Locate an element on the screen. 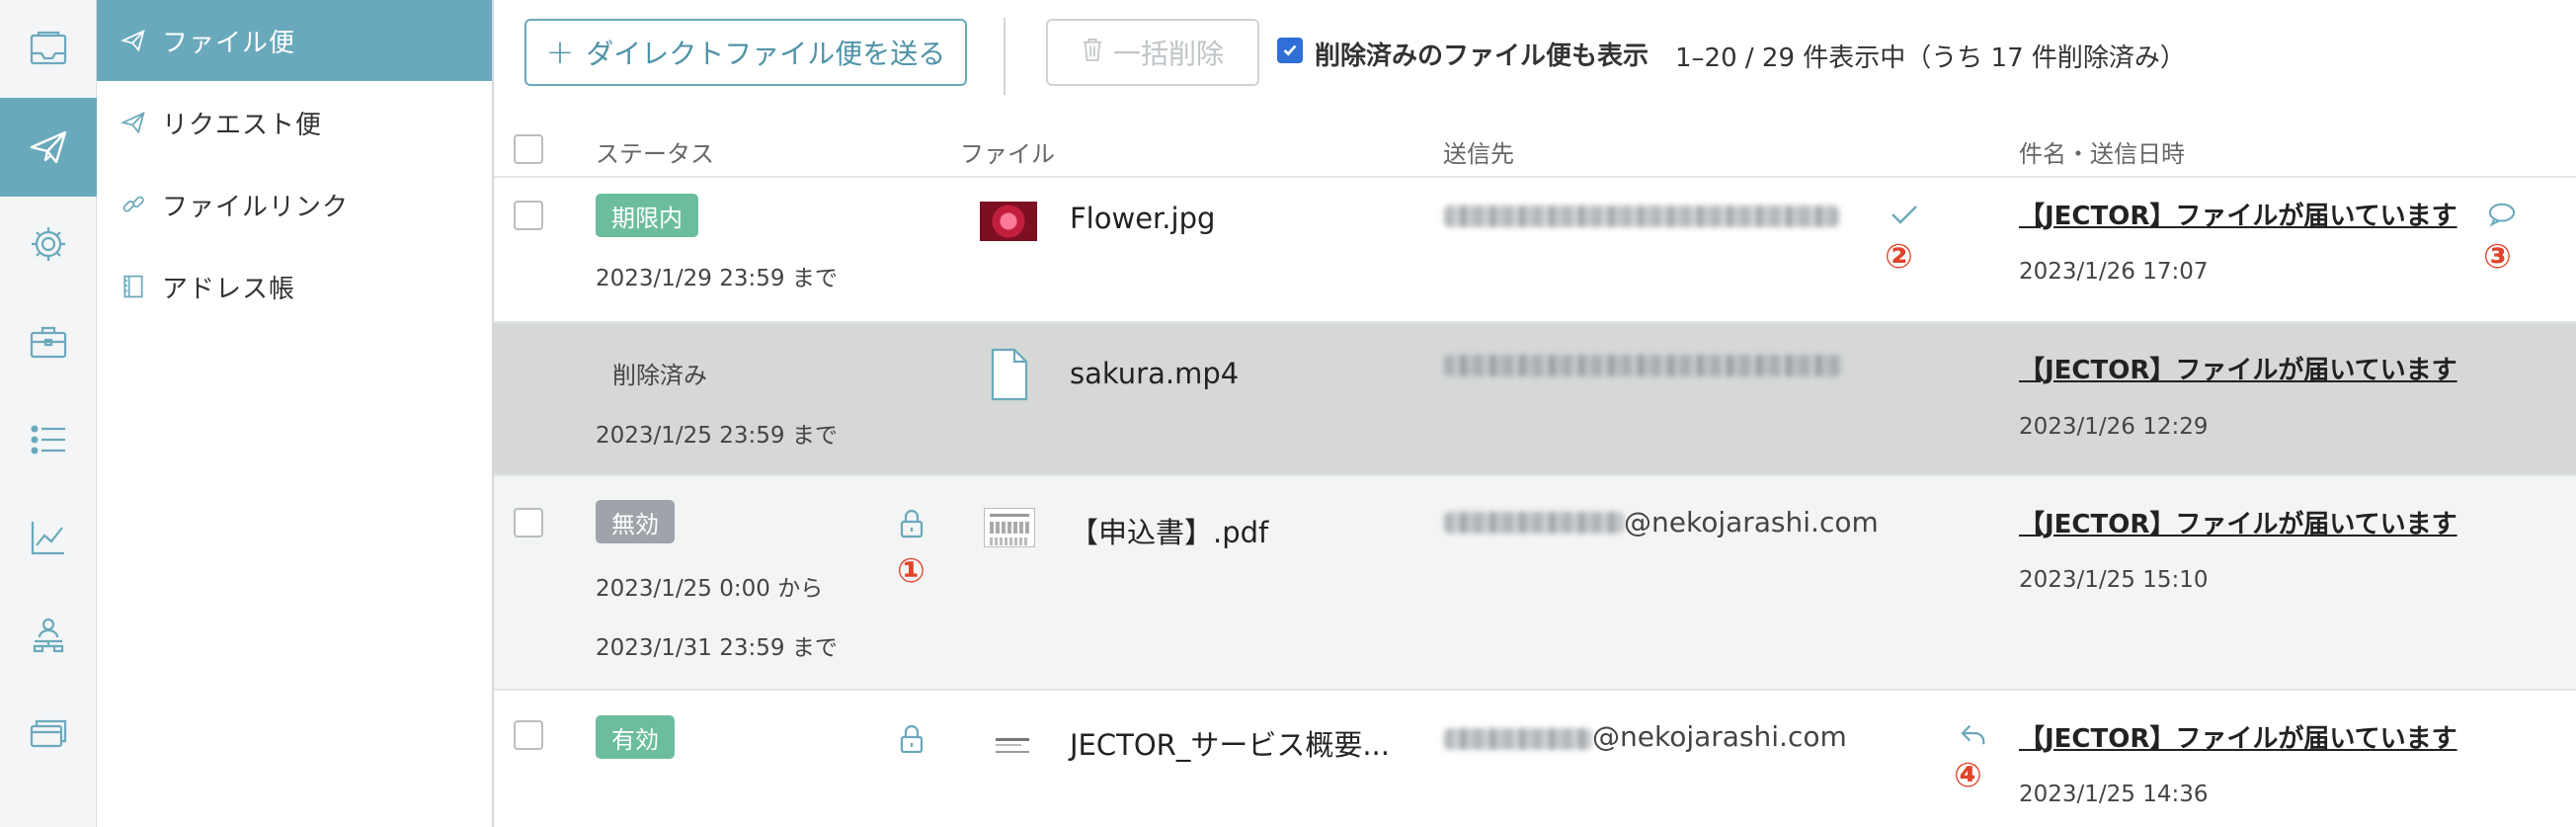  sidebar-item-address-book: アドレス帳 is located at coordinates (294, 286).